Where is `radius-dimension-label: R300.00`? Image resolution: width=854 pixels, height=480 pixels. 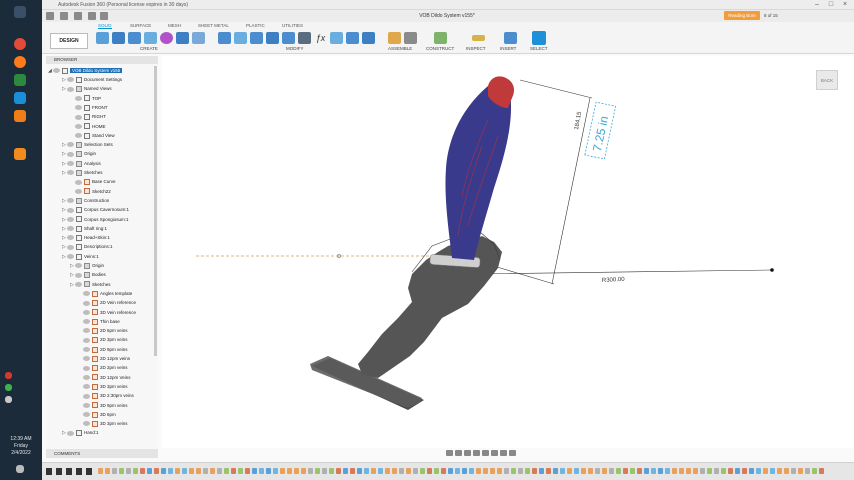 radius-dimension-label: R300.00 is located at coordinates (614, 280).